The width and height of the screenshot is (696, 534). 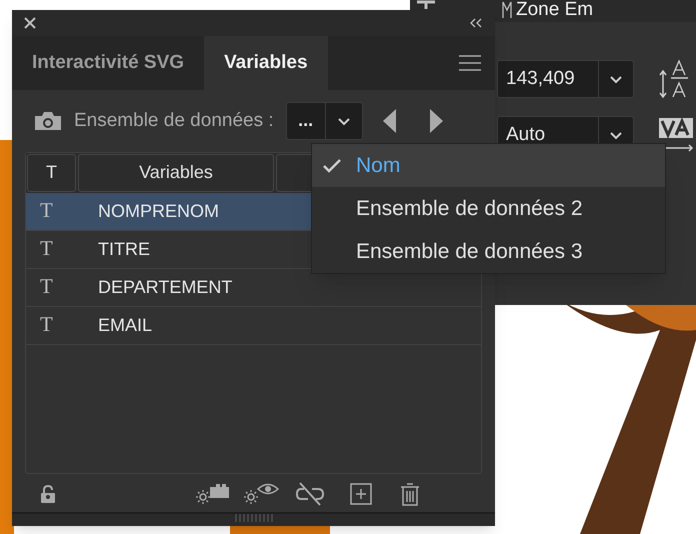 What do you see at coordinates (30, 22) in the screenshot?
I see `close-icon` at bounding box center [30, 22].